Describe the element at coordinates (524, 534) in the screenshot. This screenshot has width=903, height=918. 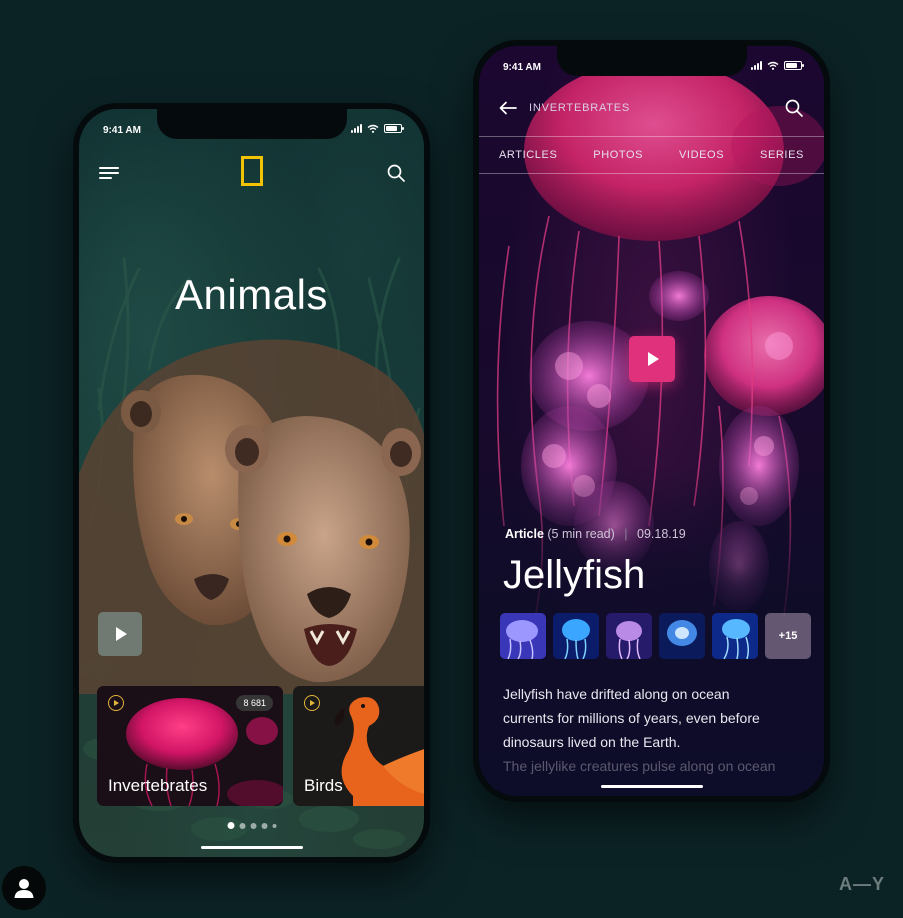
I see `article-type: Article` at that location.